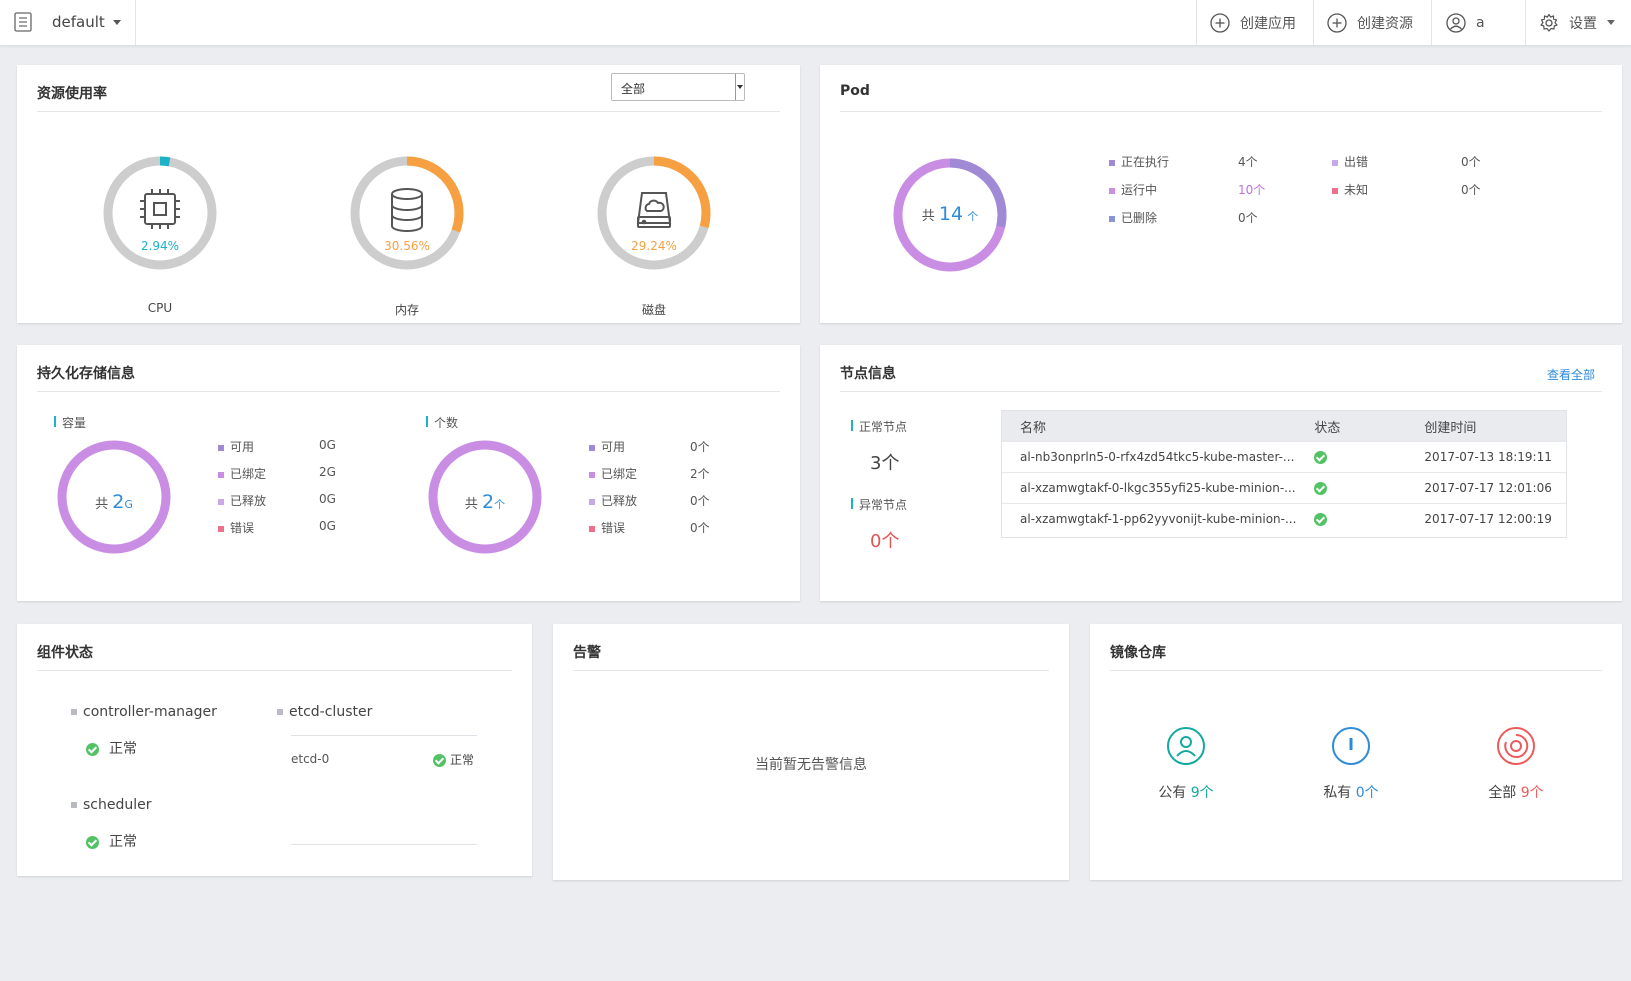 Image resolution: width=1631 pixels, height=981 pixels. I want to click on user-icon, so click(1456, 22).